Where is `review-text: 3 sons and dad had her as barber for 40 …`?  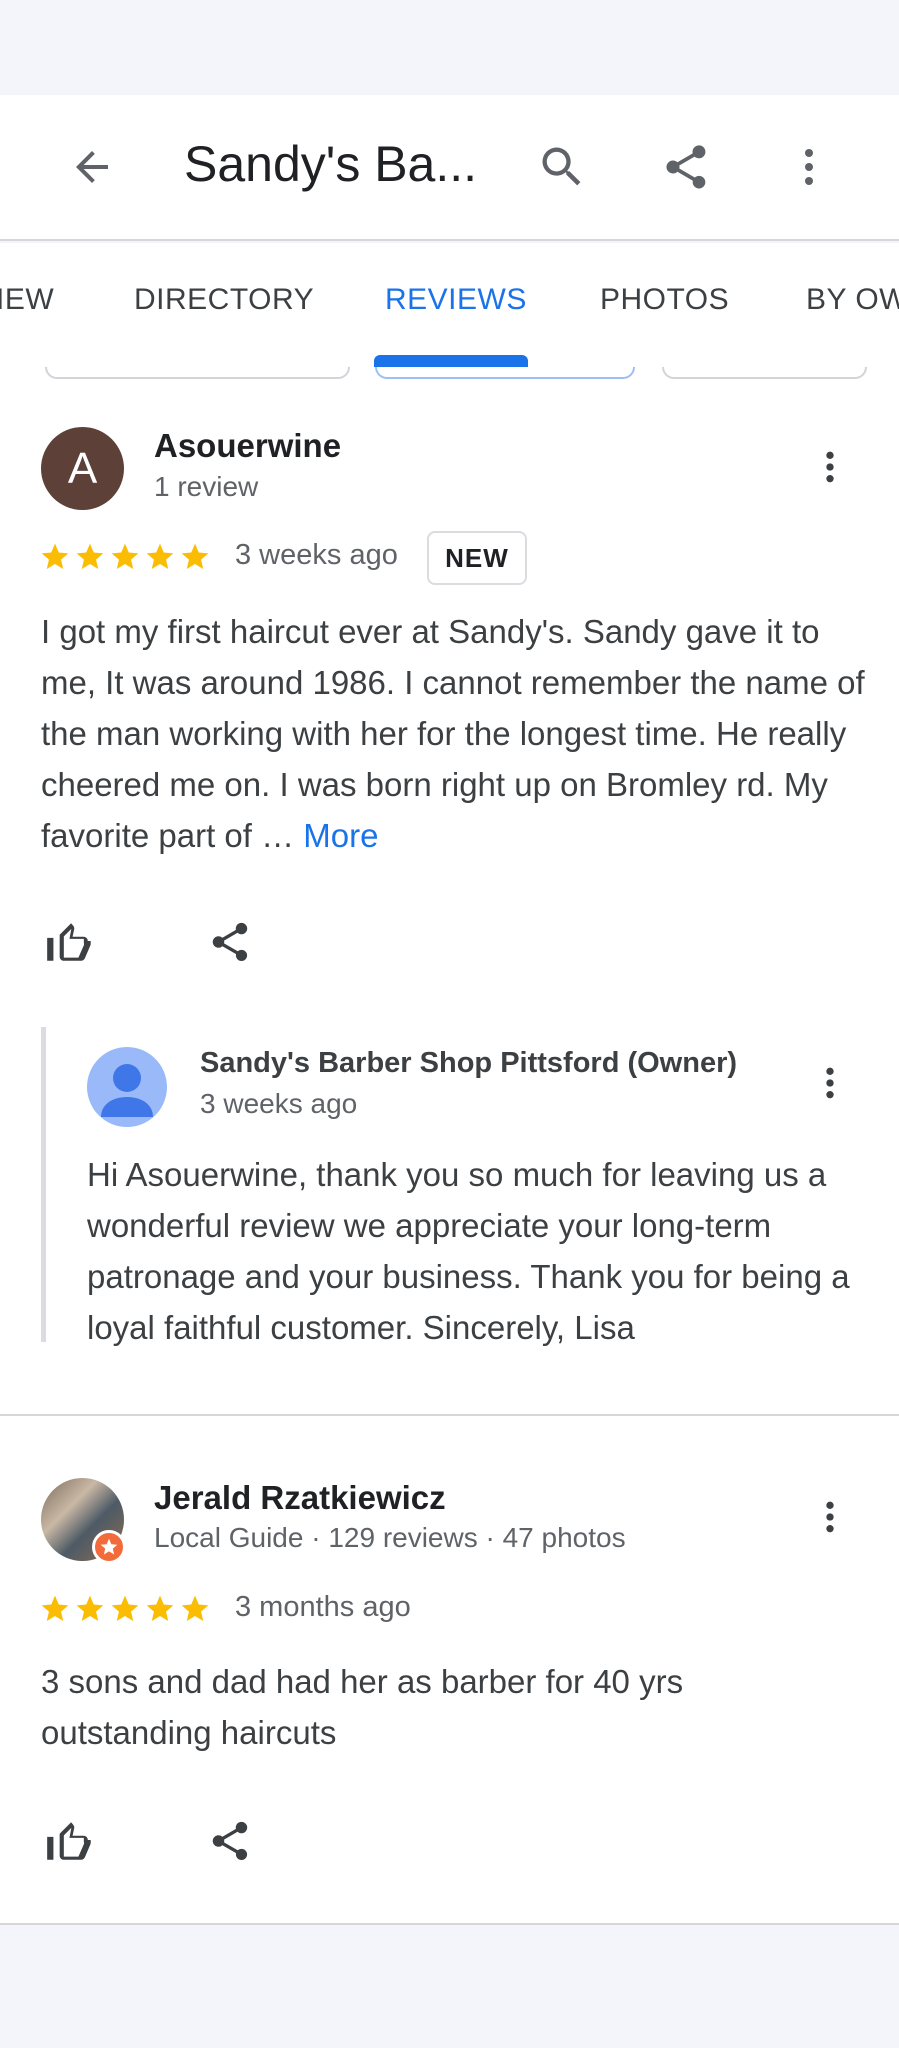
review-text: 3 sons and dad had her as barber for 40 … is located at coordinates (362, 1707).